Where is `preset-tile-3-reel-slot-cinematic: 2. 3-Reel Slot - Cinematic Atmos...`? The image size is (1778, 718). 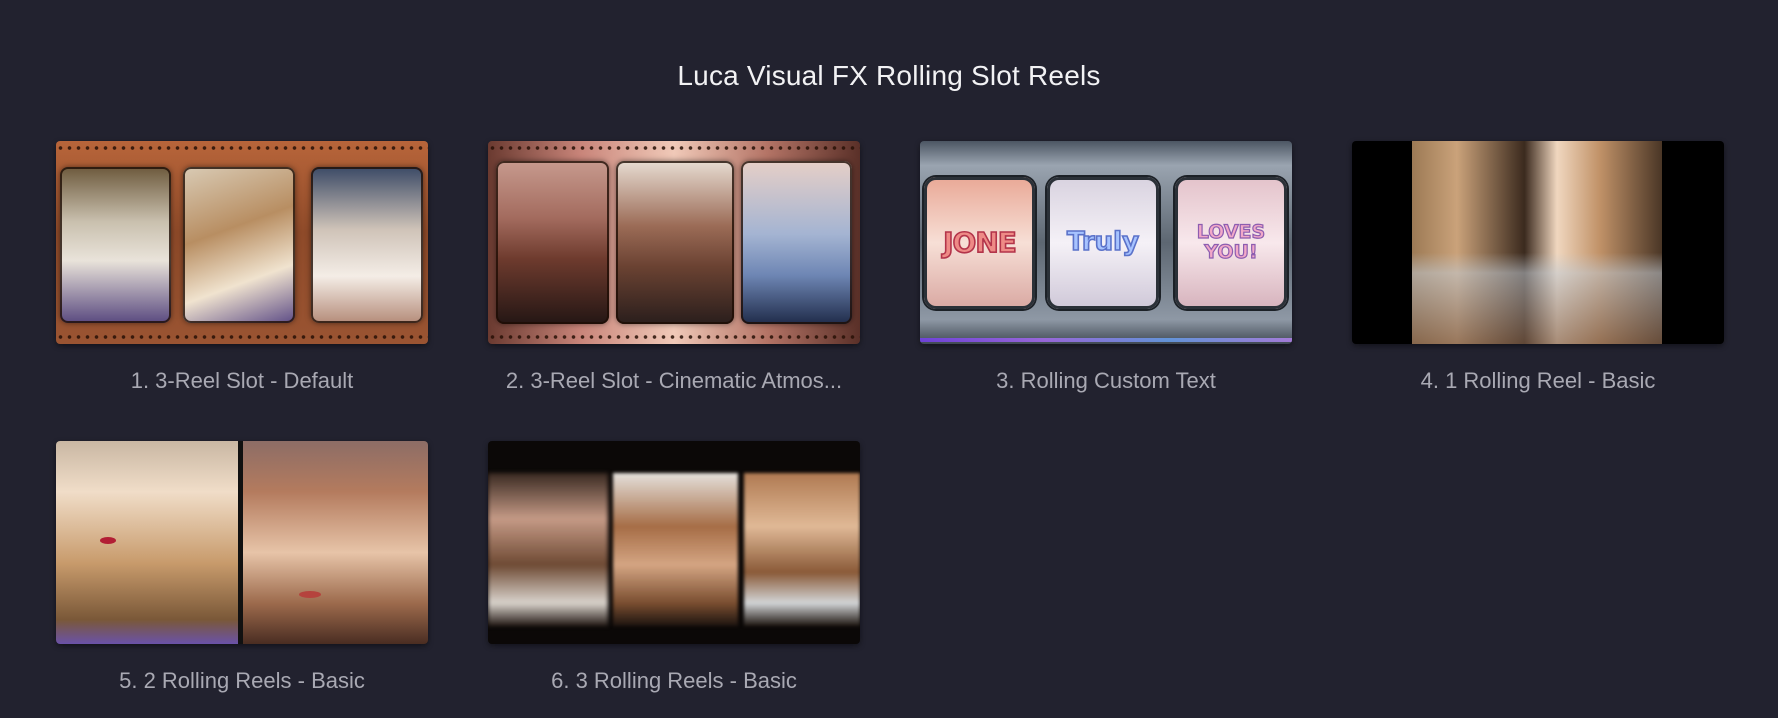 preset-tile-3-reel-slot-cinematic: 2. 3-Reel Slot - Cinematic Atmos... is located at coordinates (674, 267).